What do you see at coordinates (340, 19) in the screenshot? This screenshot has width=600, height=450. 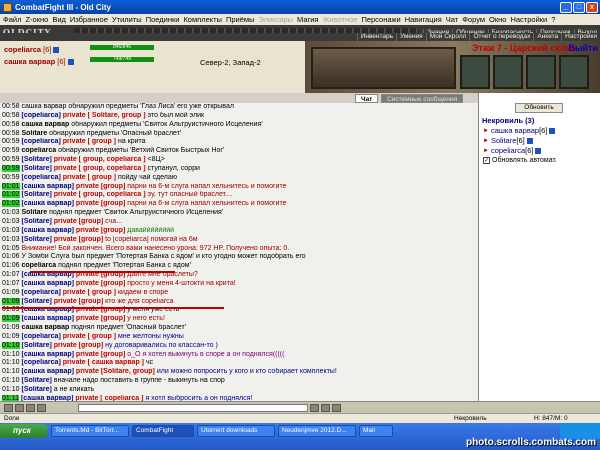 I see `menu-item: Животное` at bounding box center [340, 19].